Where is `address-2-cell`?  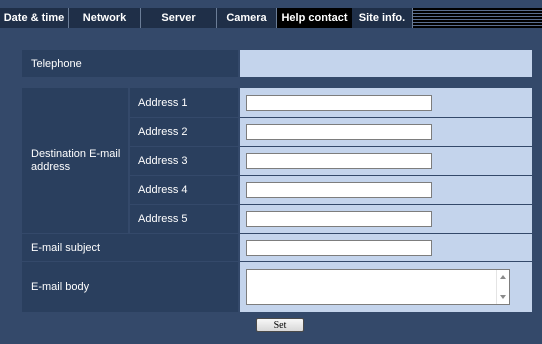
address-2-cell is located at coordinates (386, 132).